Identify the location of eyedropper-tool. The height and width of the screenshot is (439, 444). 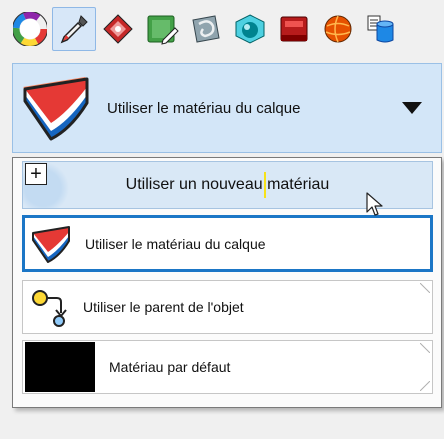
(74, 29).